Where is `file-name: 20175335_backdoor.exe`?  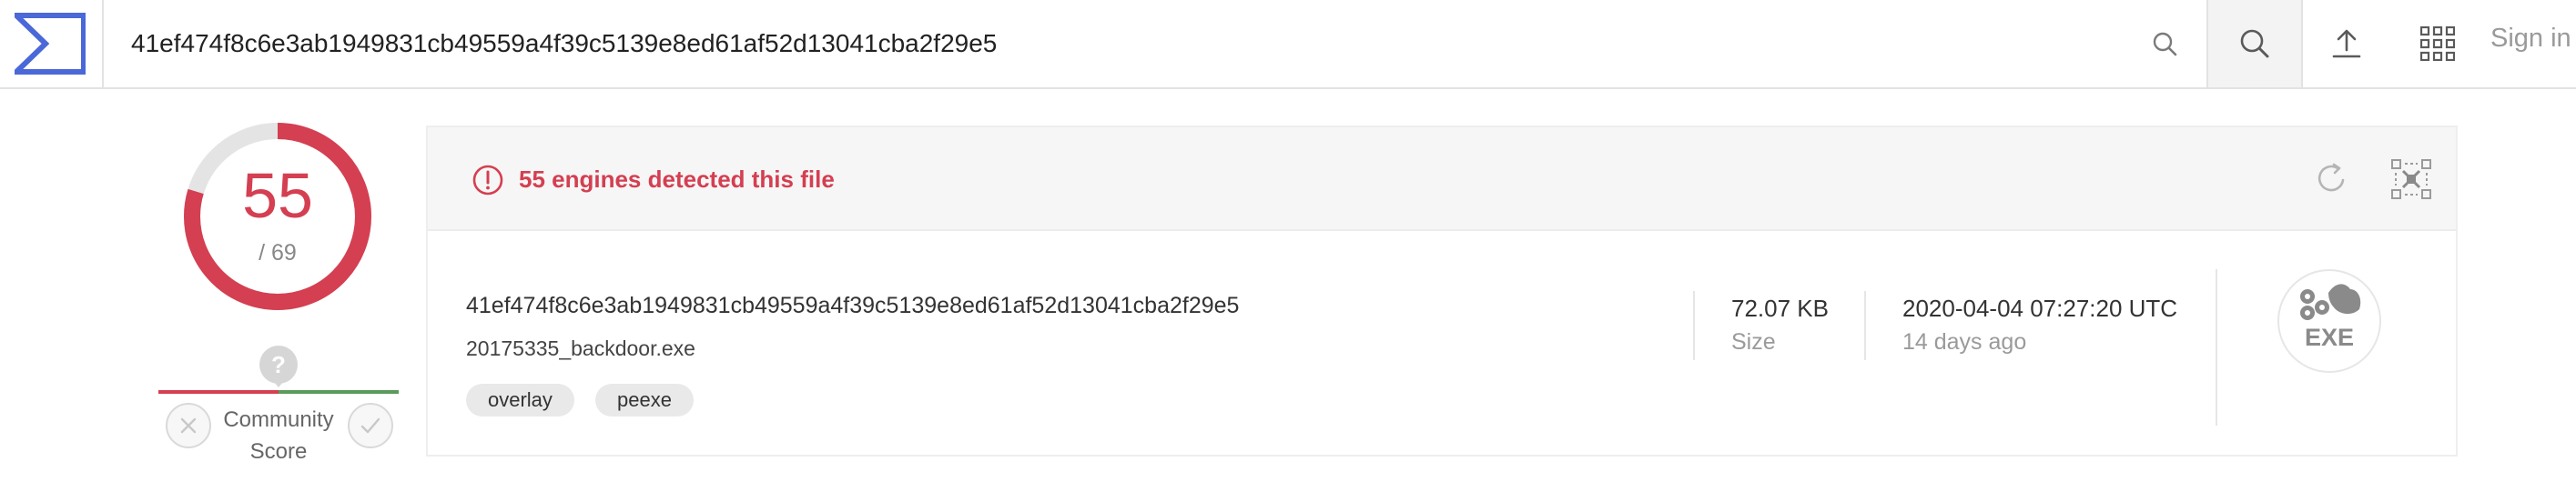 file-name: 20175335_backdoor.exe is located at coordinates (580, 348).